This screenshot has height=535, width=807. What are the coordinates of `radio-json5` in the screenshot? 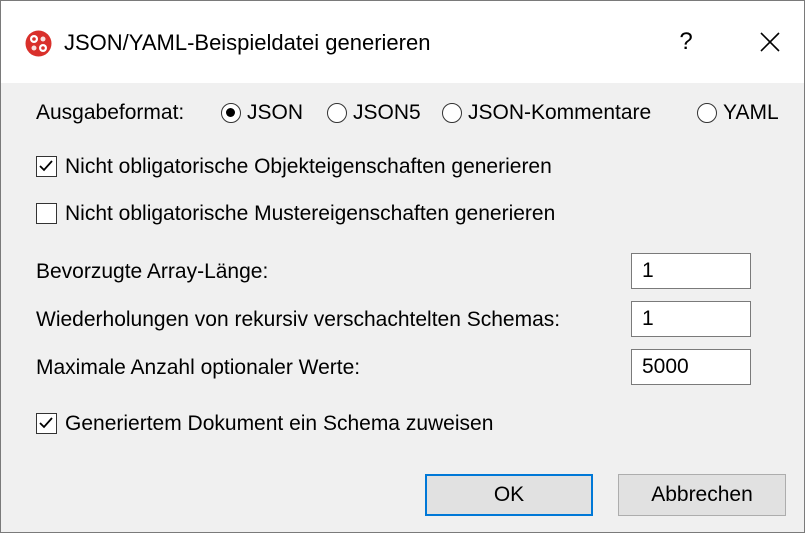 It's located at (337, 113).